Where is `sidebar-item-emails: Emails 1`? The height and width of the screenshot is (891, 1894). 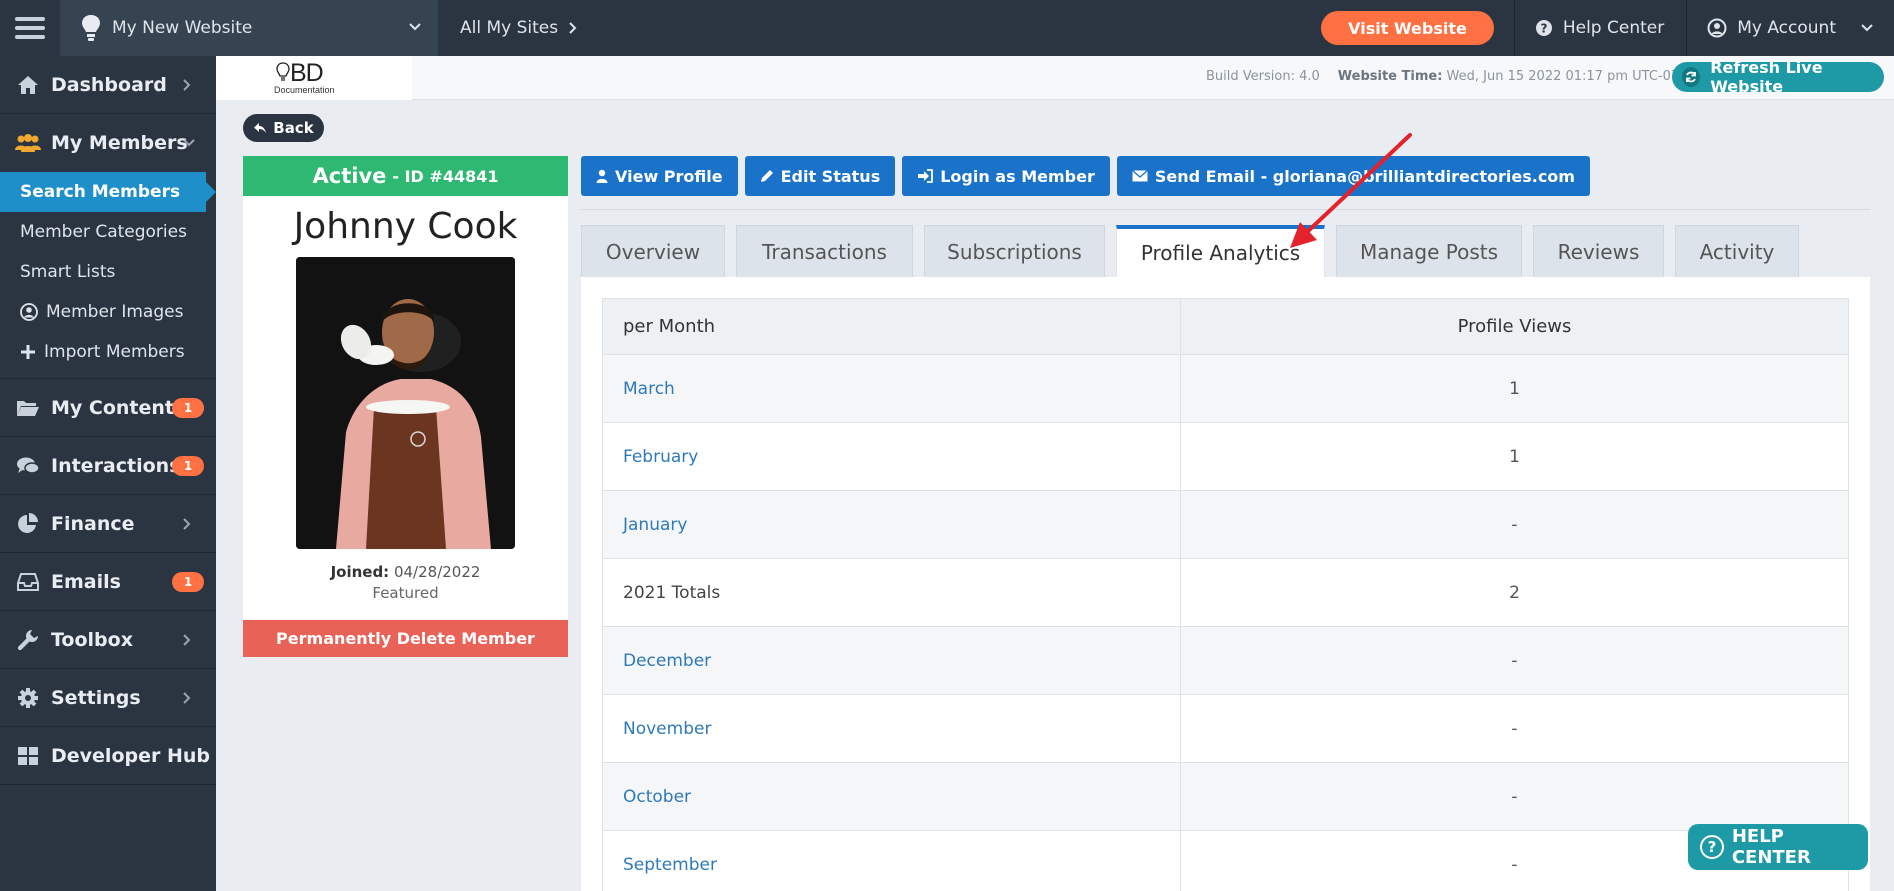
sidebar-item-emails: Emails 1 is located at coordinates (108, 582).